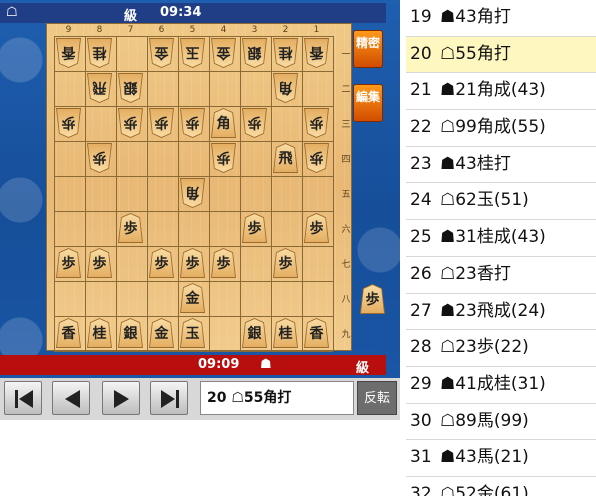 The height and width of the screenshot is (496, 596). What do you see at coordinates (493, 237) in the screenshot?
I see `move-text: ☗31桂成(43)` at bounding box center [493, 237].